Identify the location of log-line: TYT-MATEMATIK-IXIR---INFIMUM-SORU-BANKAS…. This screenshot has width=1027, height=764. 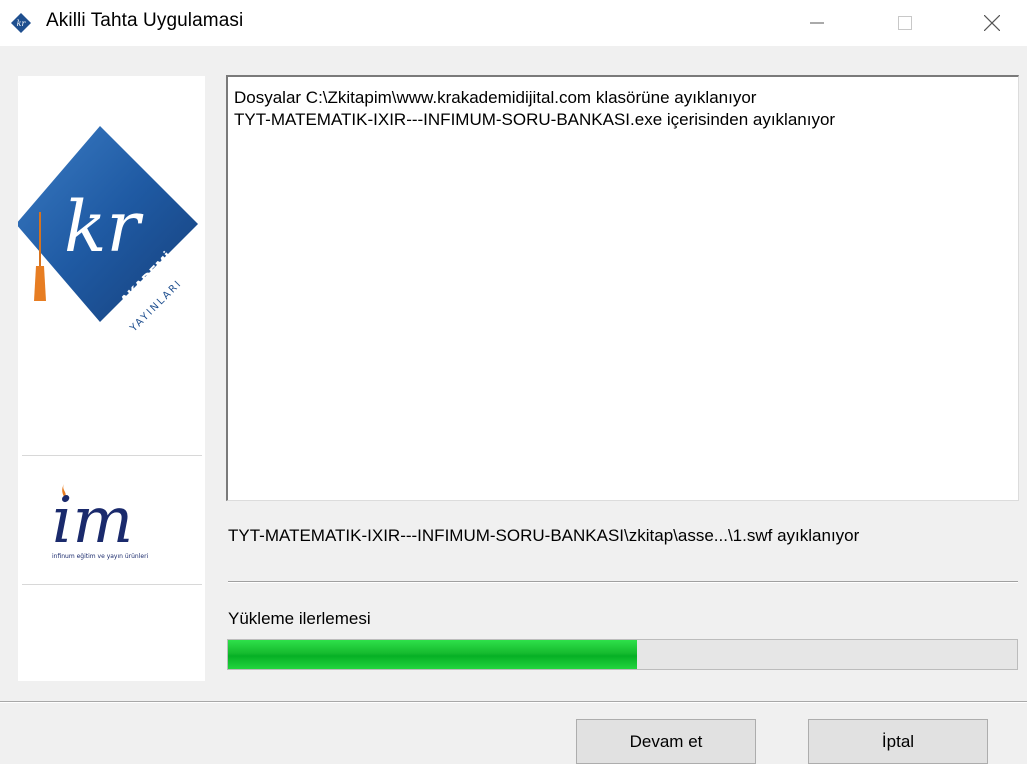
(535, 119).